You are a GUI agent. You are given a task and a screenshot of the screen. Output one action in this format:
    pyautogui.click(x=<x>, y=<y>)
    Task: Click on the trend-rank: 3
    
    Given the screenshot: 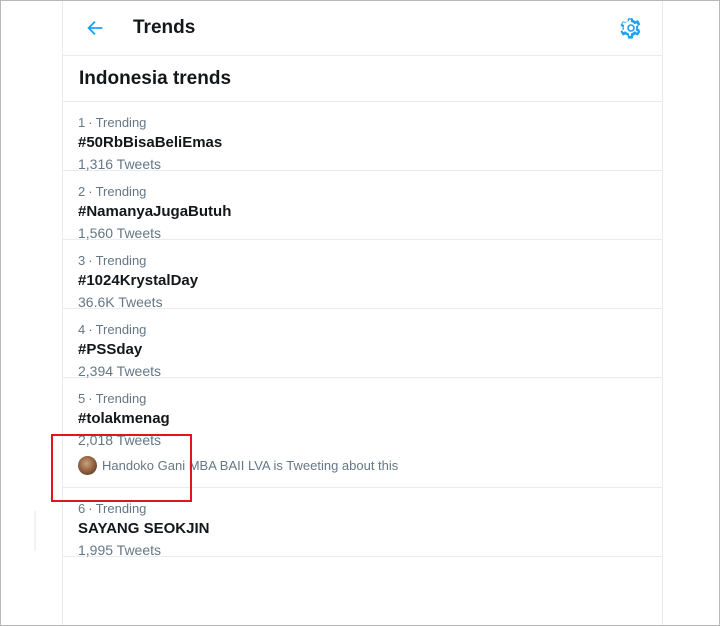 What is the action you would take?
    pyautogui.click(x=82, y=260)
    